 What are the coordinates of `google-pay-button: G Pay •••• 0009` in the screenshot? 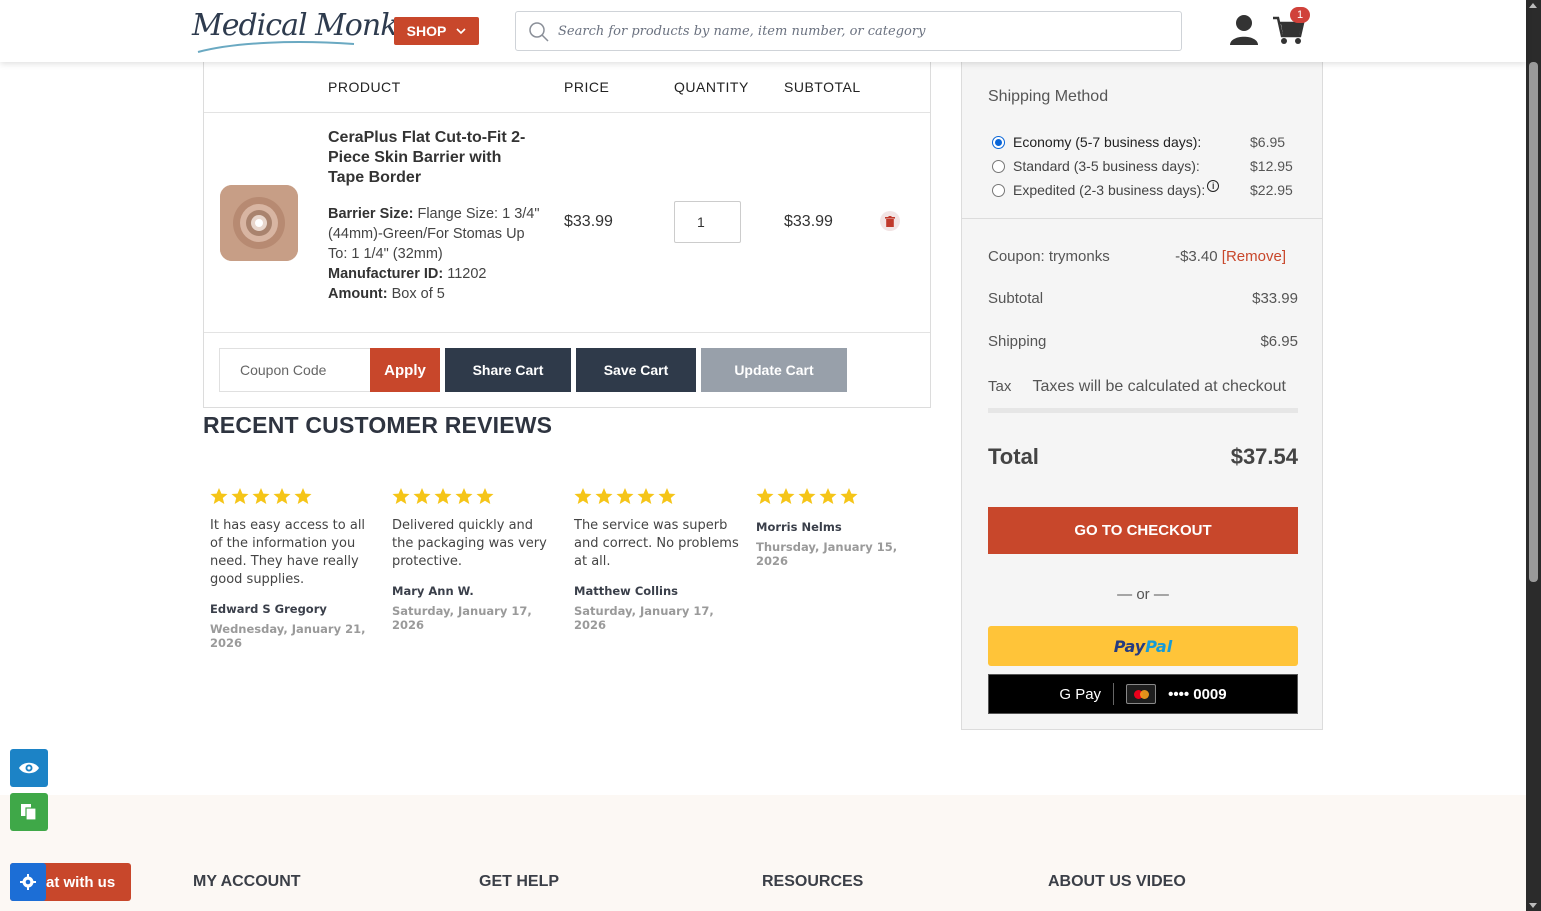 It's located at (1143, 694).